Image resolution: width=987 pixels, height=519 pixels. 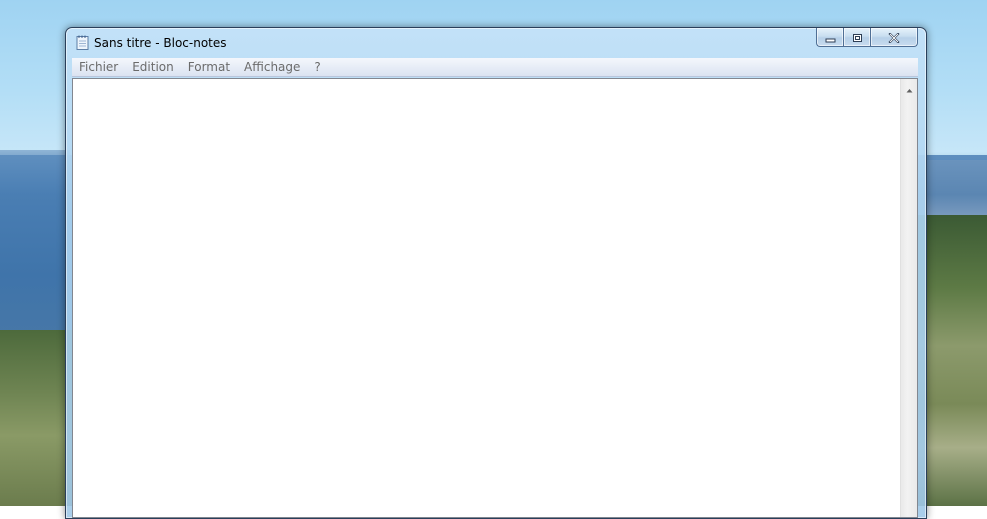 I want to click on caption-buttons, so click(x=868, y=38).